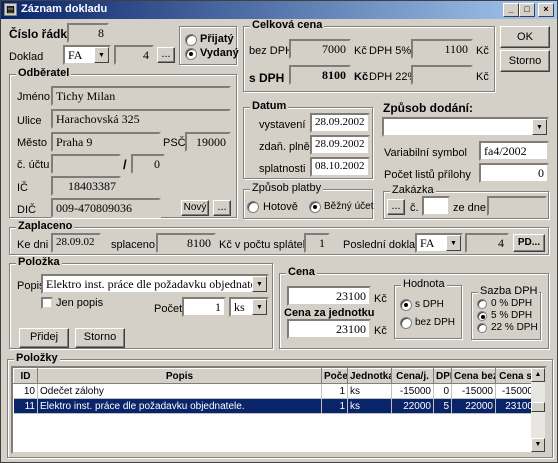 The image size is (558, 463). I want to click on scroll-down-icon: ▼, so click(538, 445).